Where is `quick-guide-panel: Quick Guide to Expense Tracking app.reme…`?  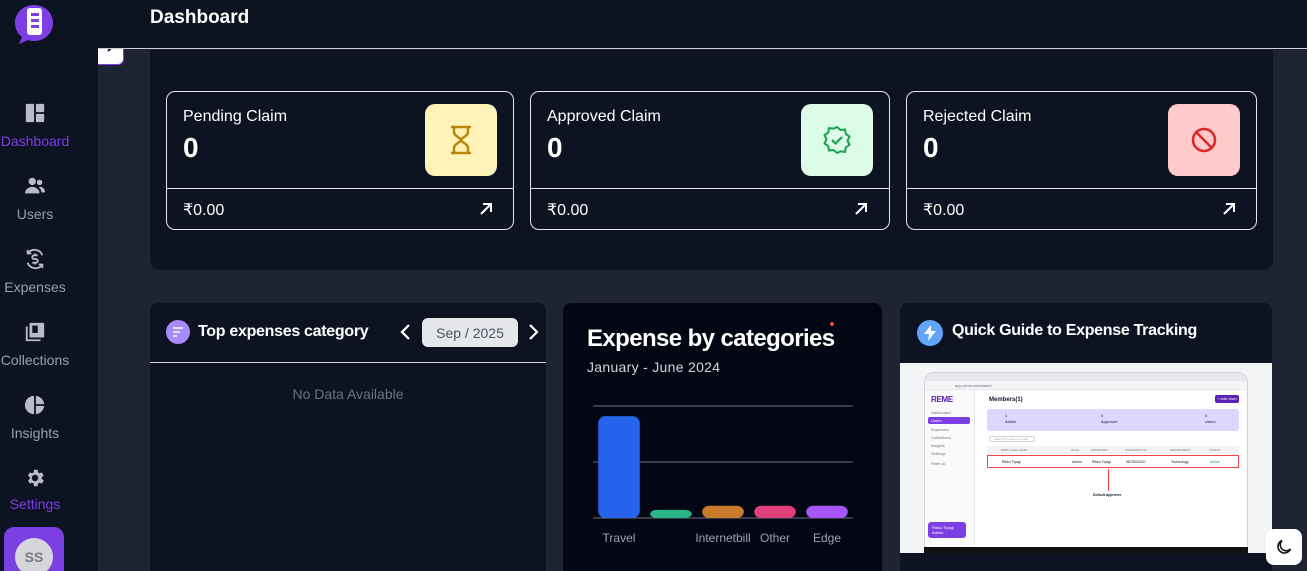 quick-guide-panel: Quick Guide to Expense Tracking app.reme… is located at coordinates (1086, 437).